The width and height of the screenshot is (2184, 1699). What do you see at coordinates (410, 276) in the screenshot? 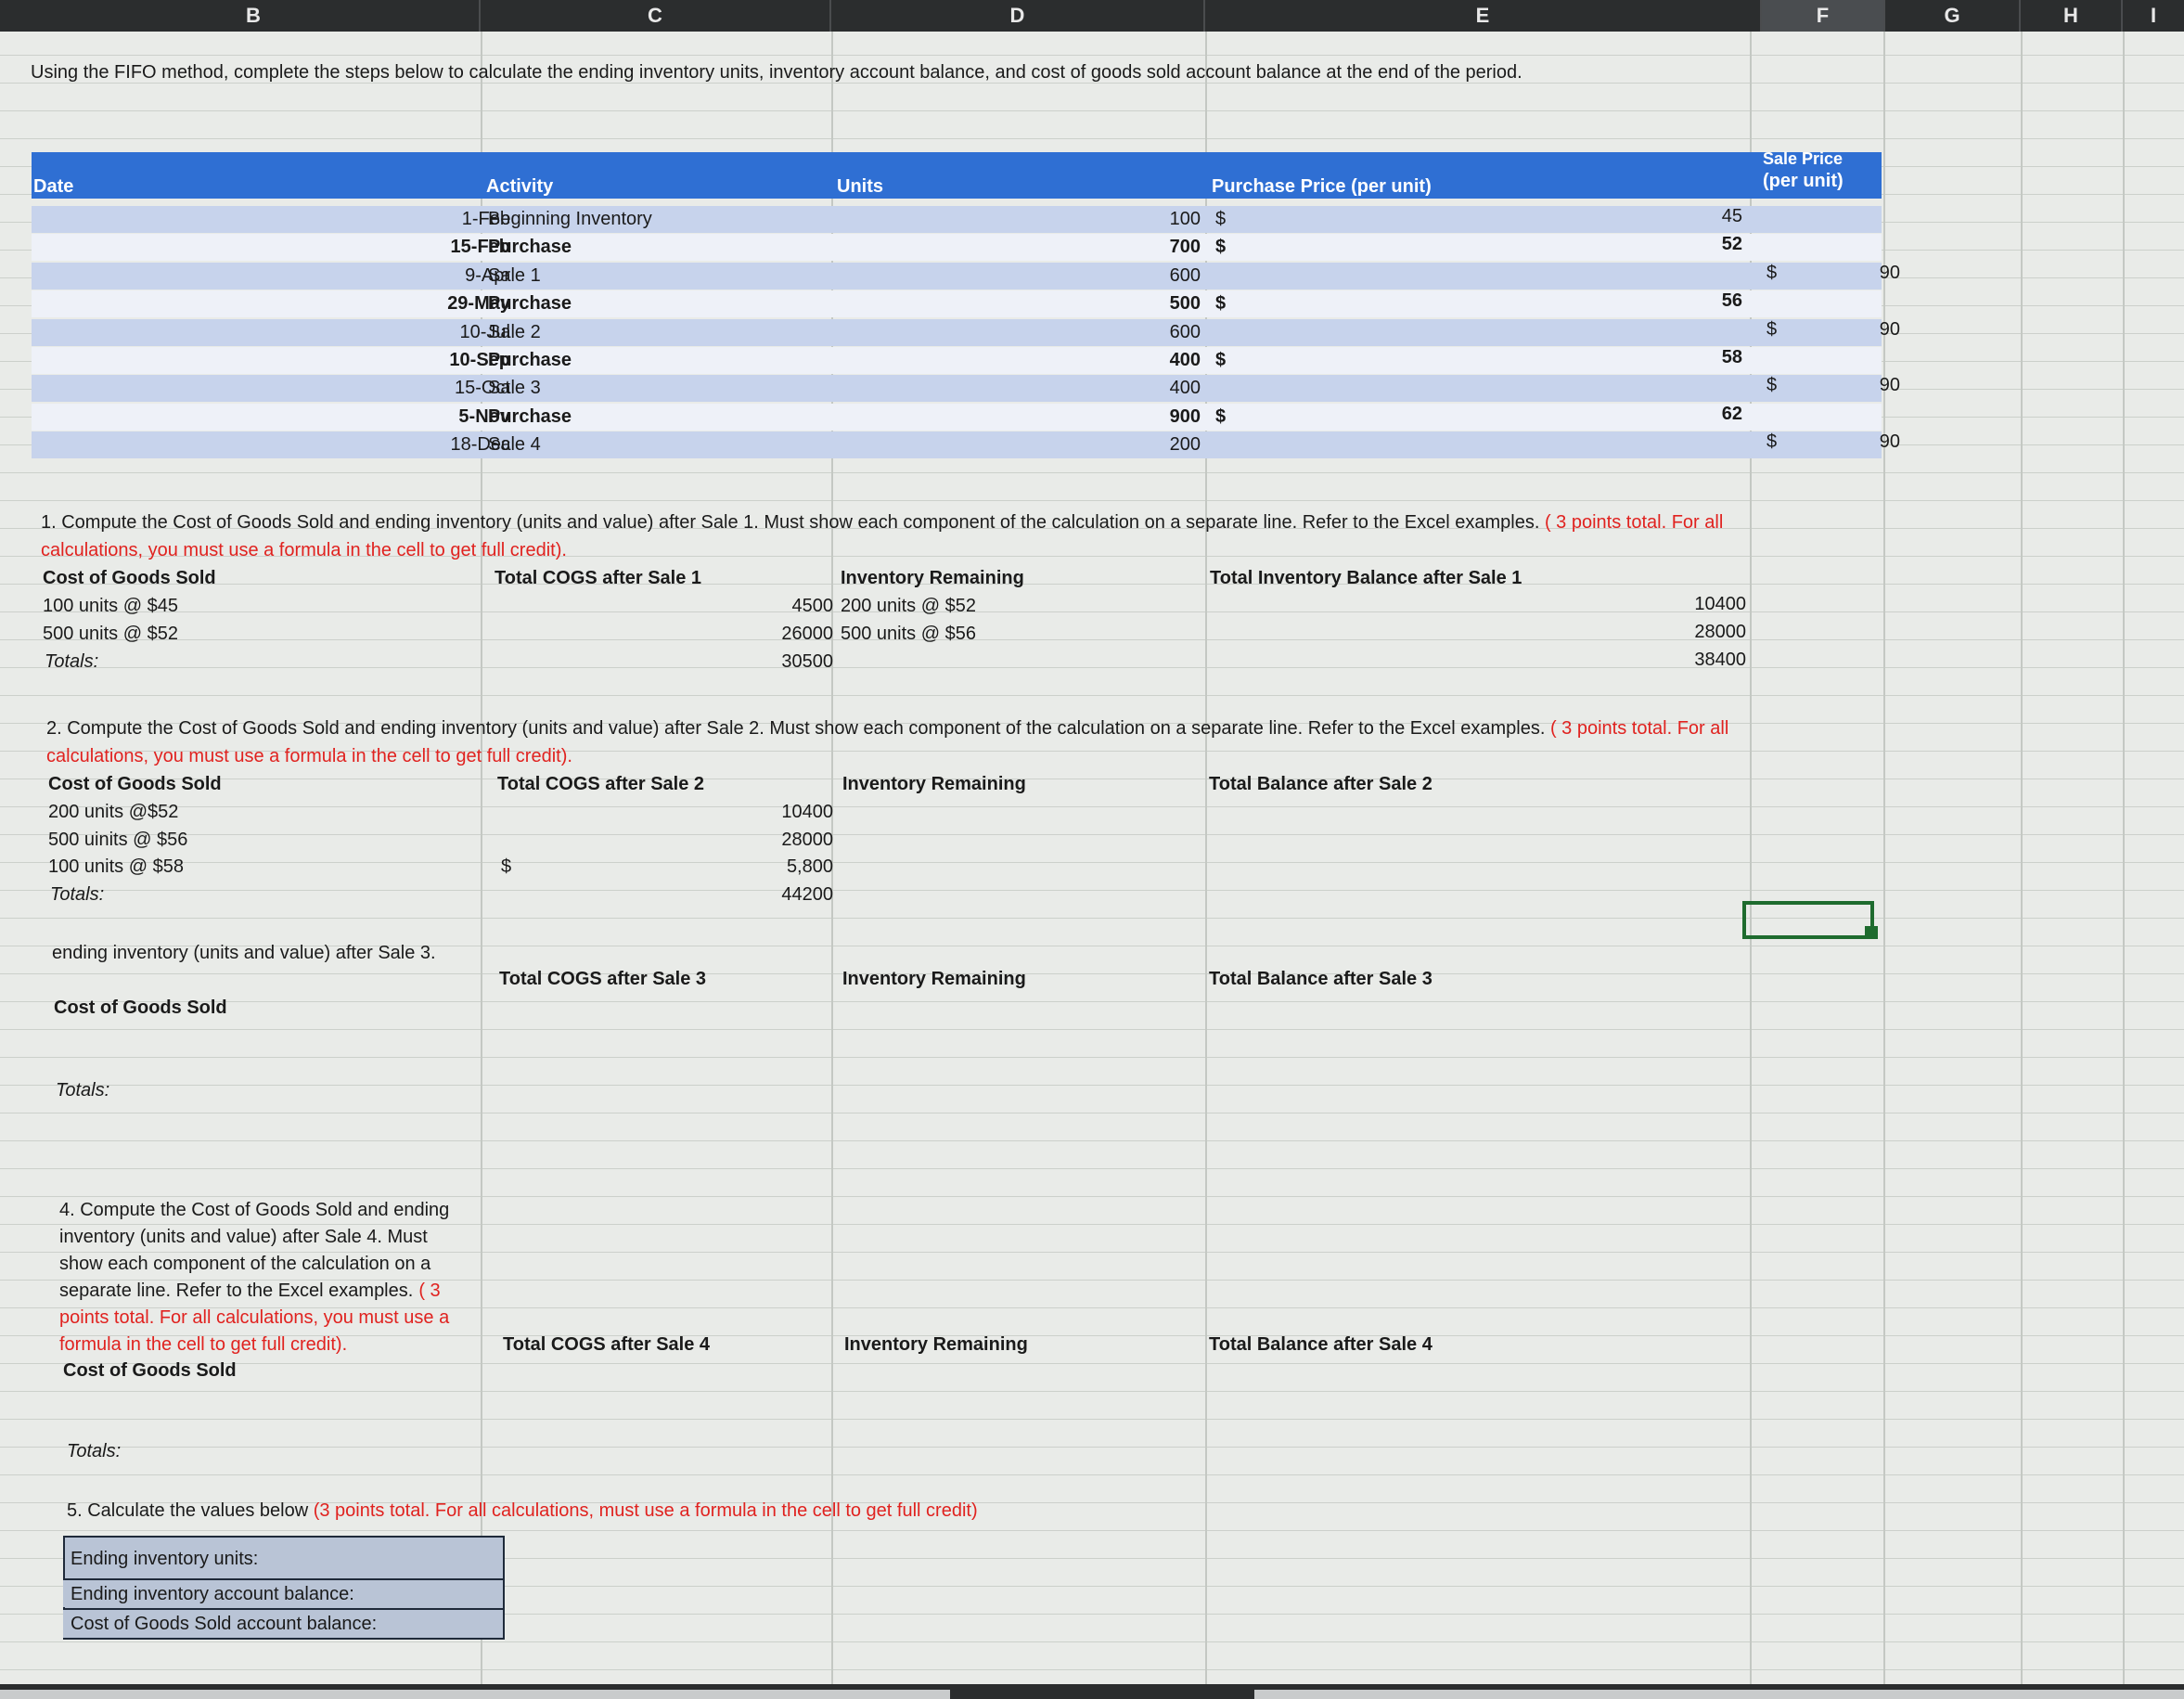
I see `cell-date: 9-Apr` at bounding box center [410, 276].